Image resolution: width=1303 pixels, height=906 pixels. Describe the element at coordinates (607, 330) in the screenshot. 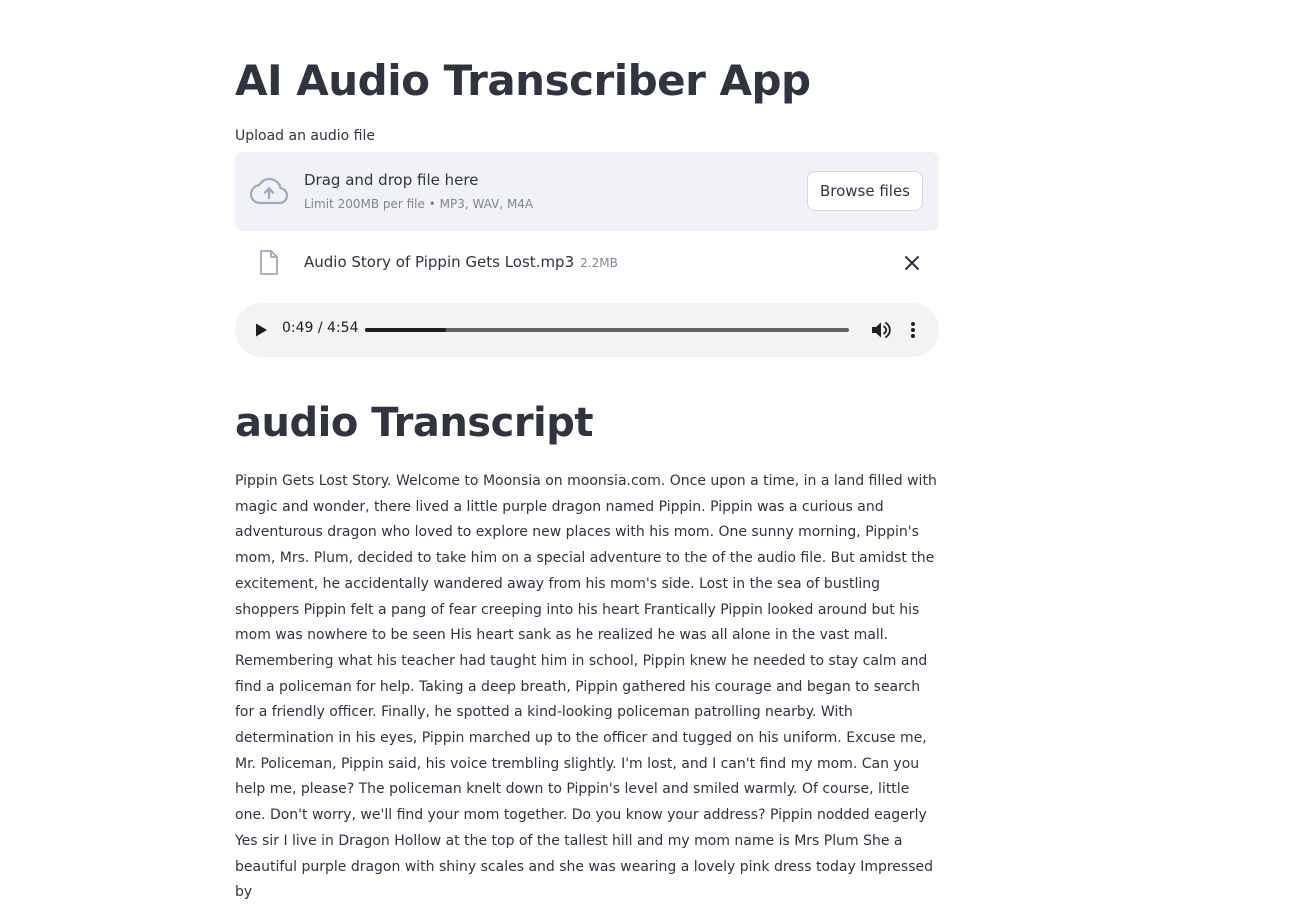

I see `audio-progress-slider` at that location.